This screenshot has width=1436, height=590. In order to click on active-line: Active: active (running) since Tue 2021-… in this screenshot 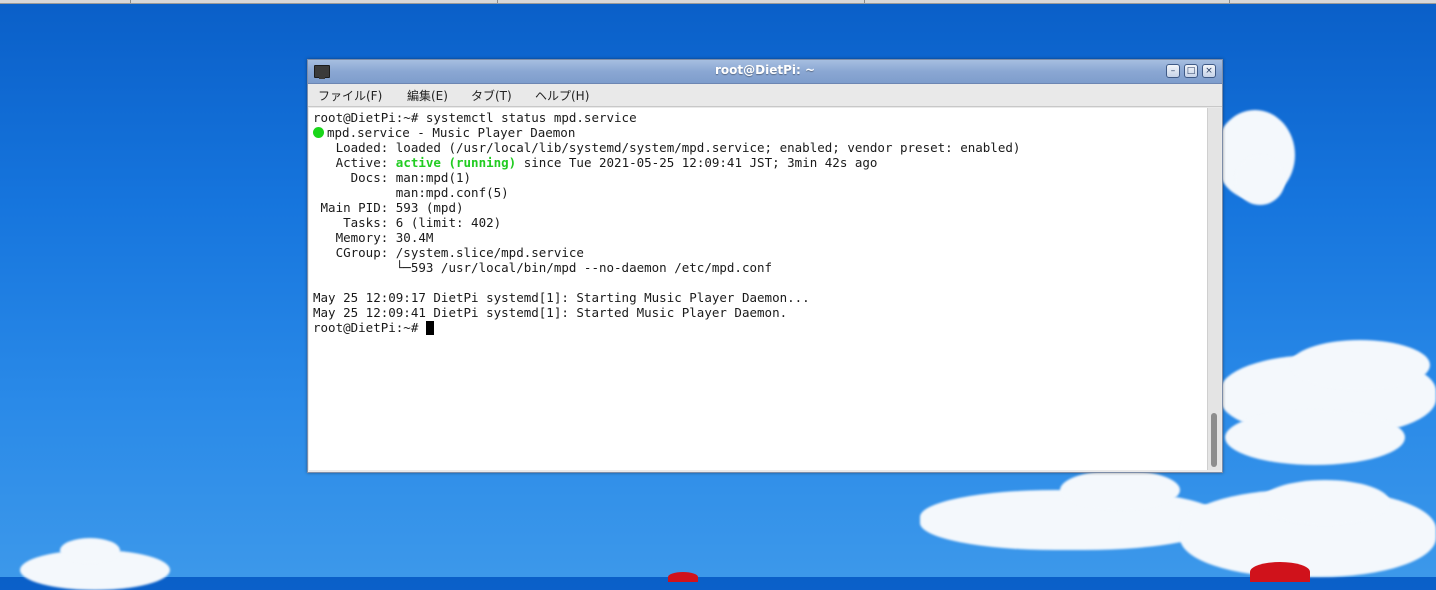, I will do `click(595, 162)`.